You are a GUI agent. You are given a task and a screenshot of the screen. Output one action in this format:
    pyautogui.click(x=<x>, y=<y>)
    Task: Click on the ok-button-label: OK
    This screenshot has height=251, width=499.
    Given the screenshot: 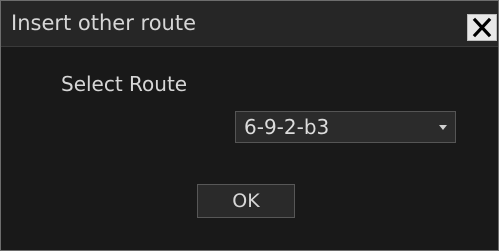 What is the action you would take?
    pyautogui.click(x=246, y=201)
    